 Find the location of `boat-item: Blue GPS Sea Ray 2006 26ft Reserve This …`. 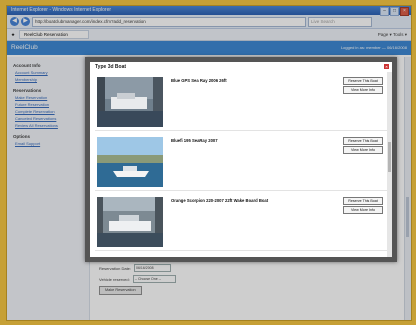

boat-item: Blue GPS Sea Ray 2006 26ft Reserve This … is located at coordinates (241, 102).